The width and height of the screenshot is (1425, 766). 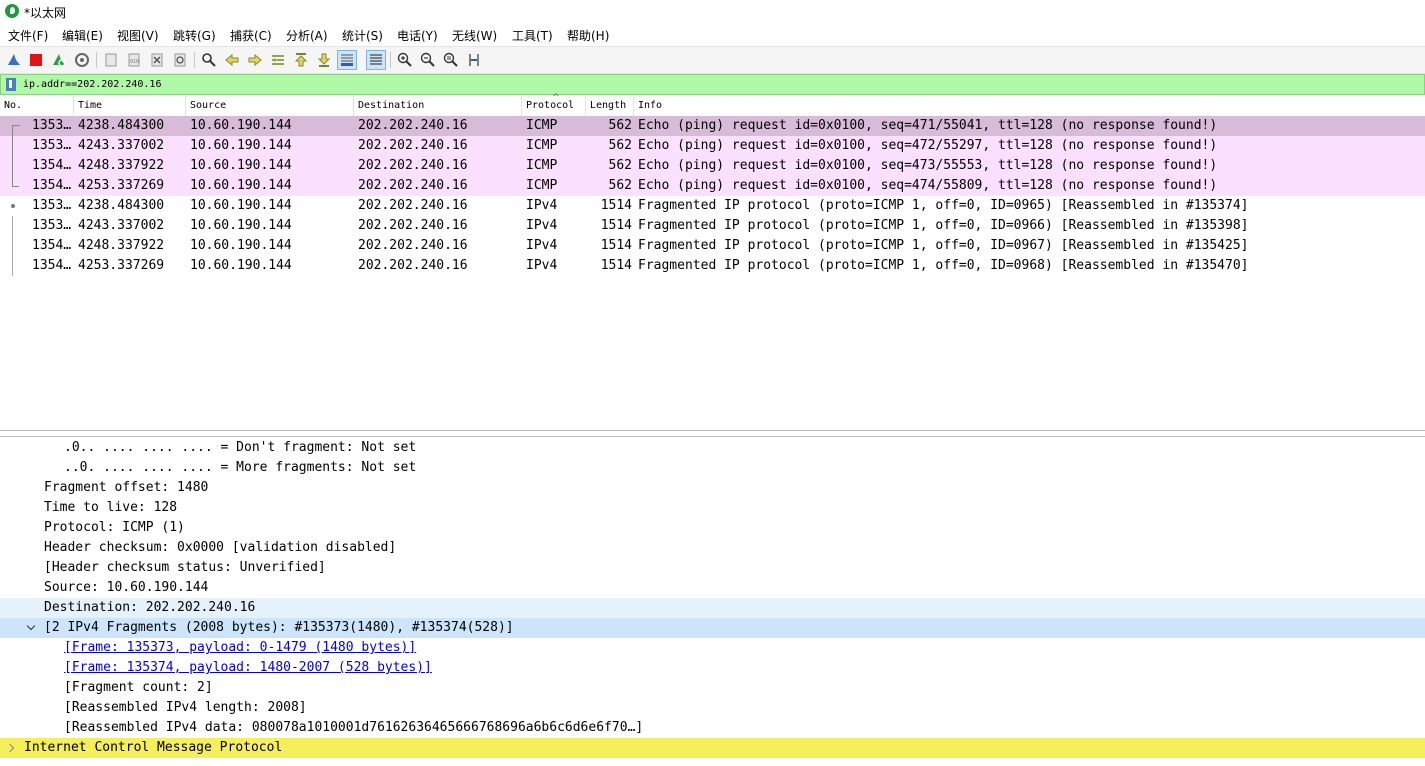 I want to click on go-back-icon, so click(x=232, y=60).